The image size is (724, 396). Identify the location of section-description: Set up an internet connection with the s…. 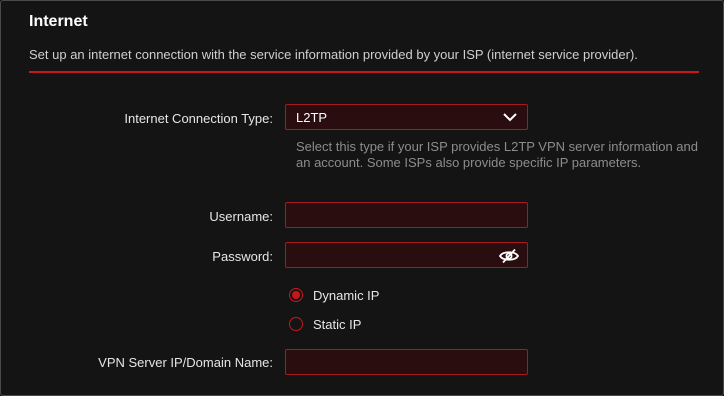
(333, 54).